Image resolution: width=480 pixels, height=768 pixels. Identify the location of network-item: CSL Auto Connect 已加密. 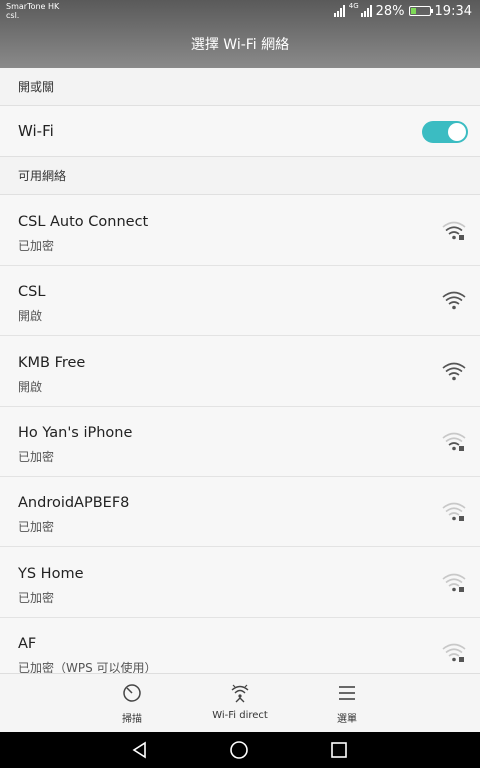
(240, 231).